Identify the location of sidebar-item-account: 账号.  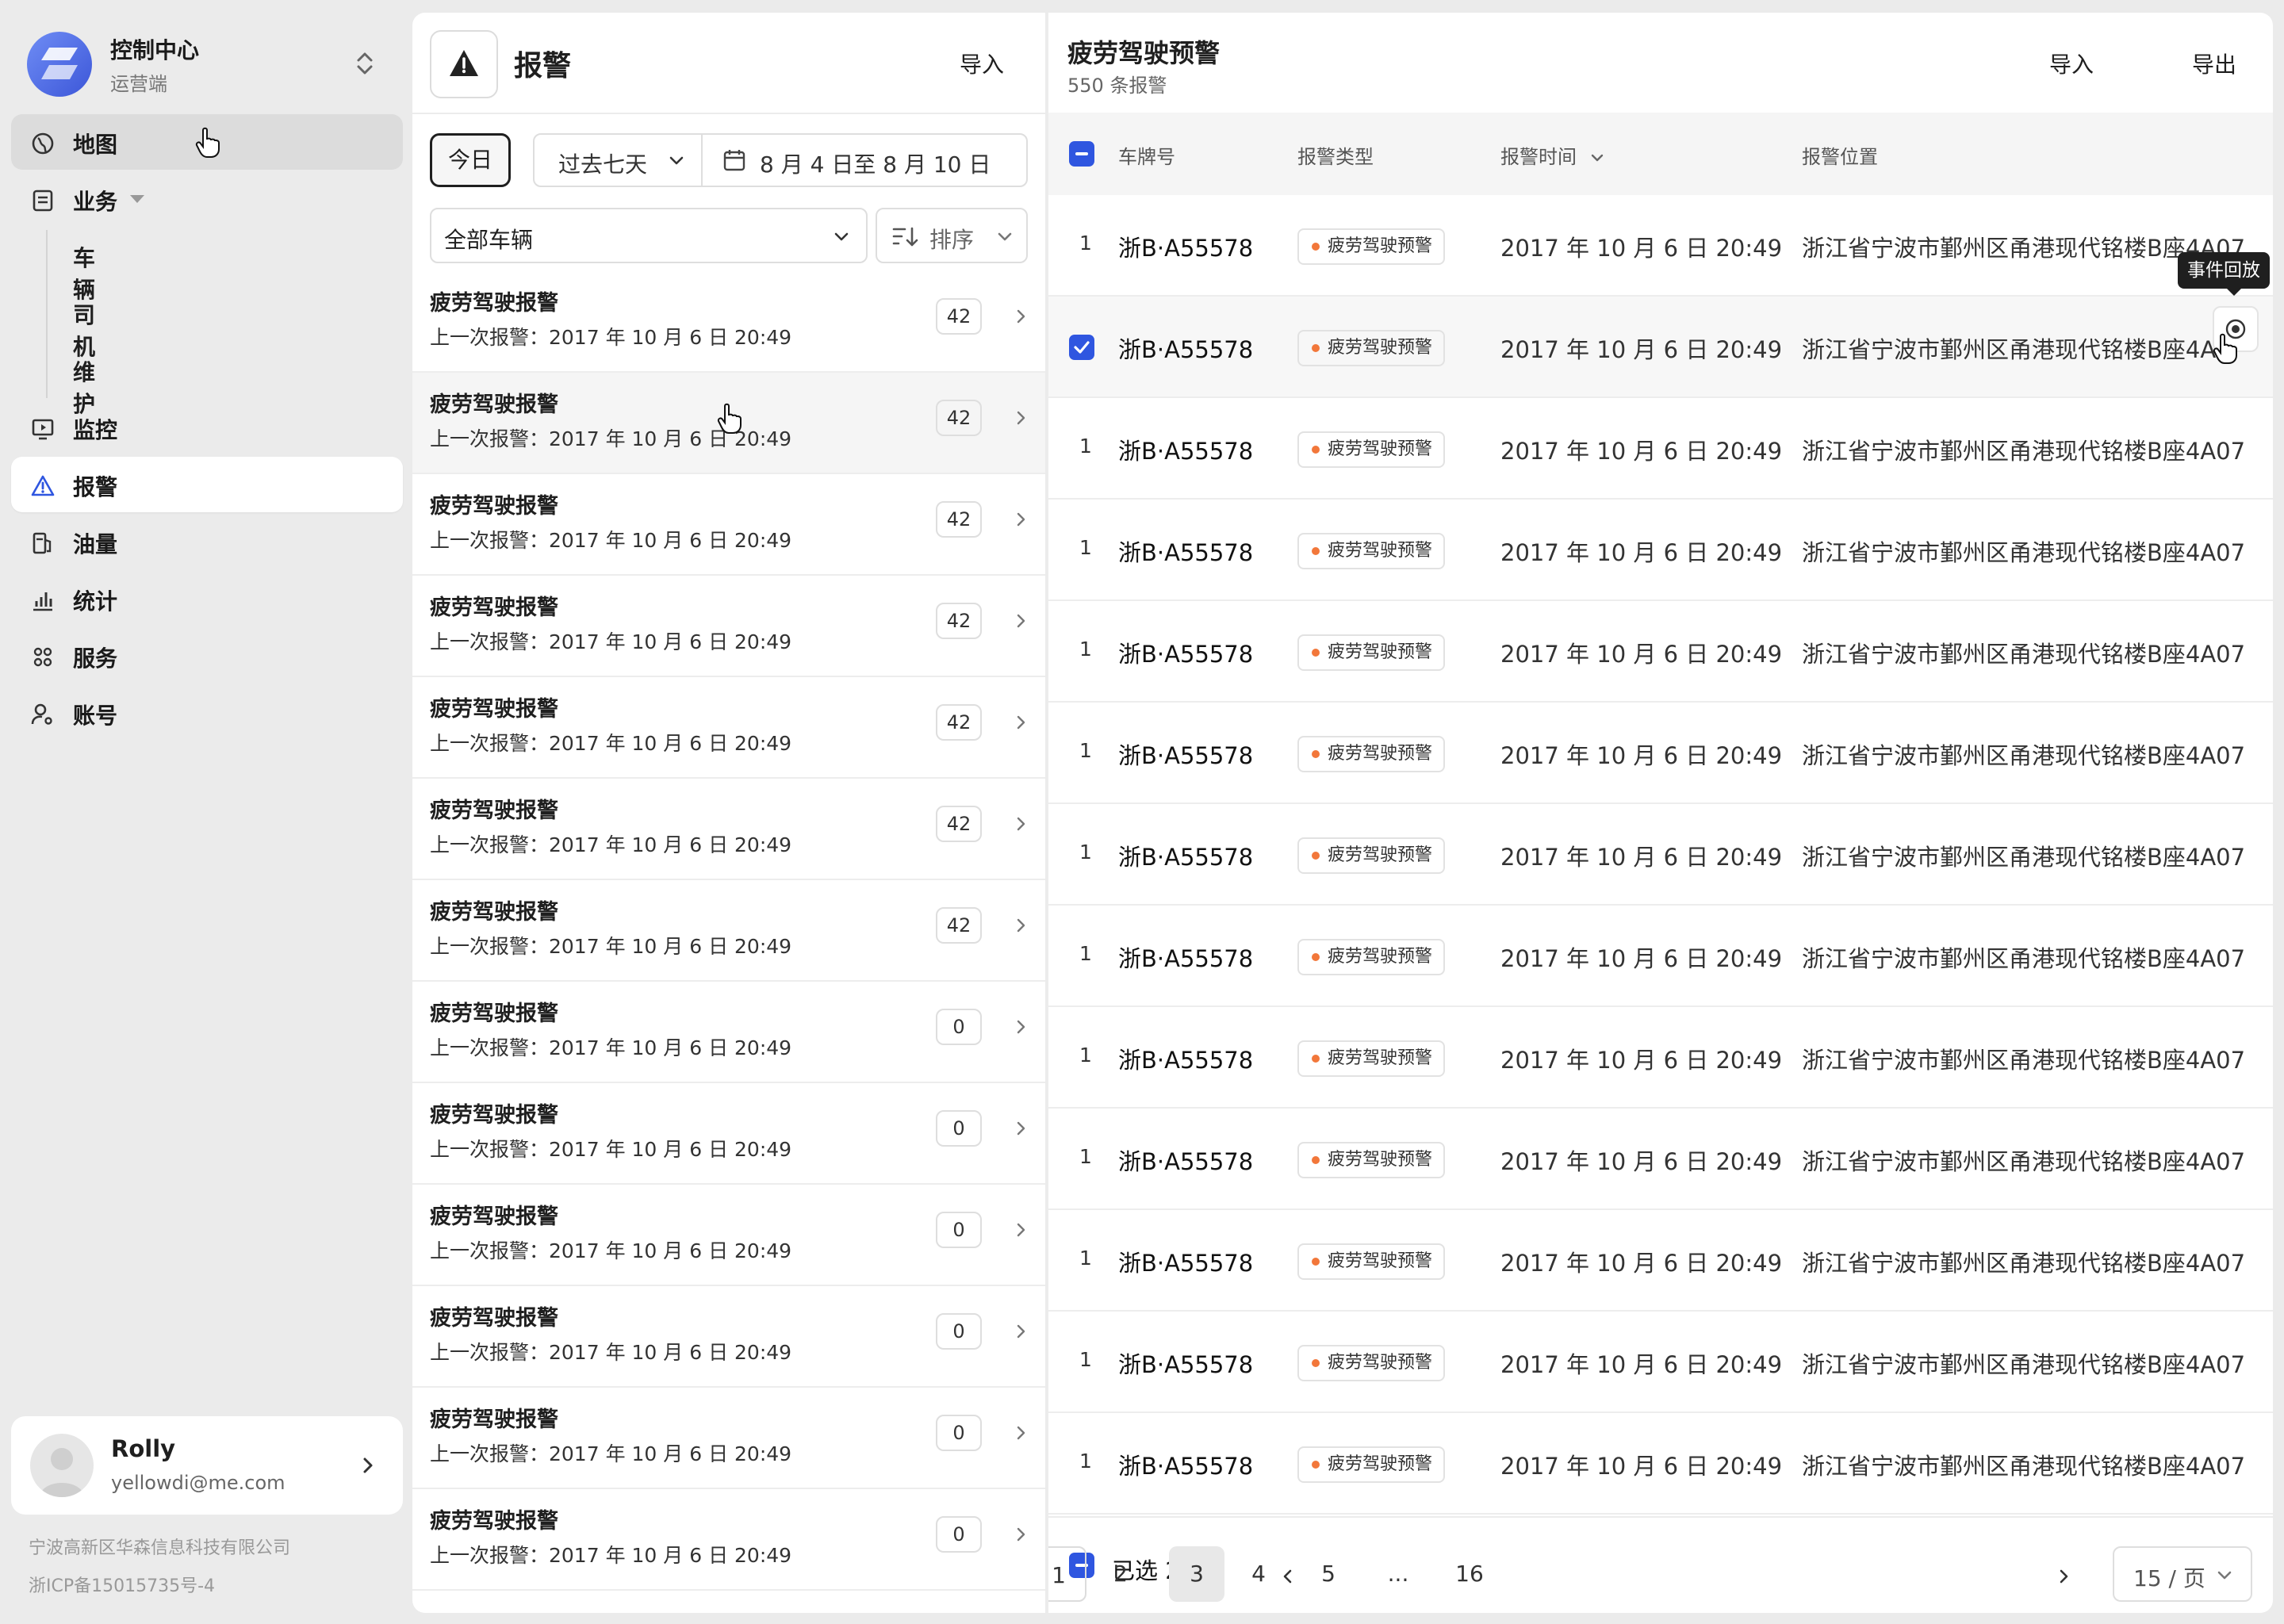
(207, 713).